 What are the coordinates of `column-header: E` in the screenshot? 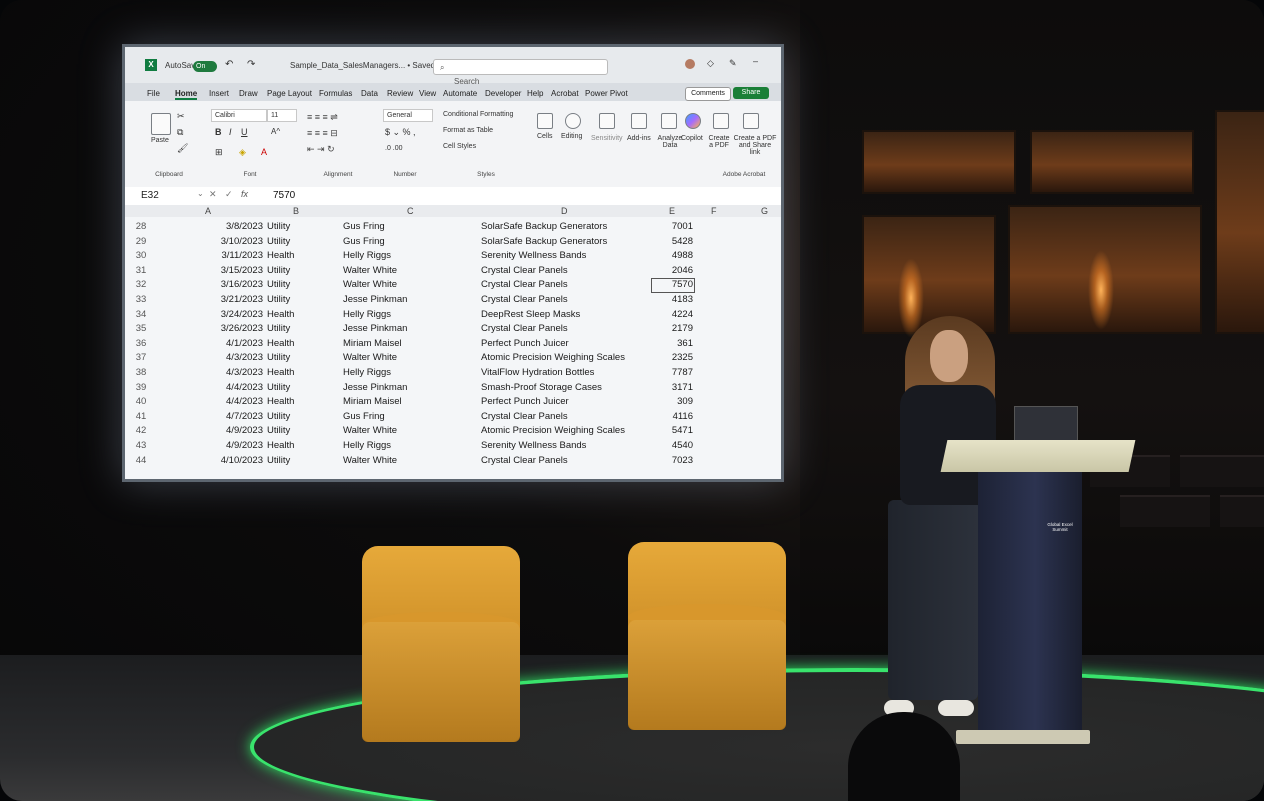 It's located at (672, 211).